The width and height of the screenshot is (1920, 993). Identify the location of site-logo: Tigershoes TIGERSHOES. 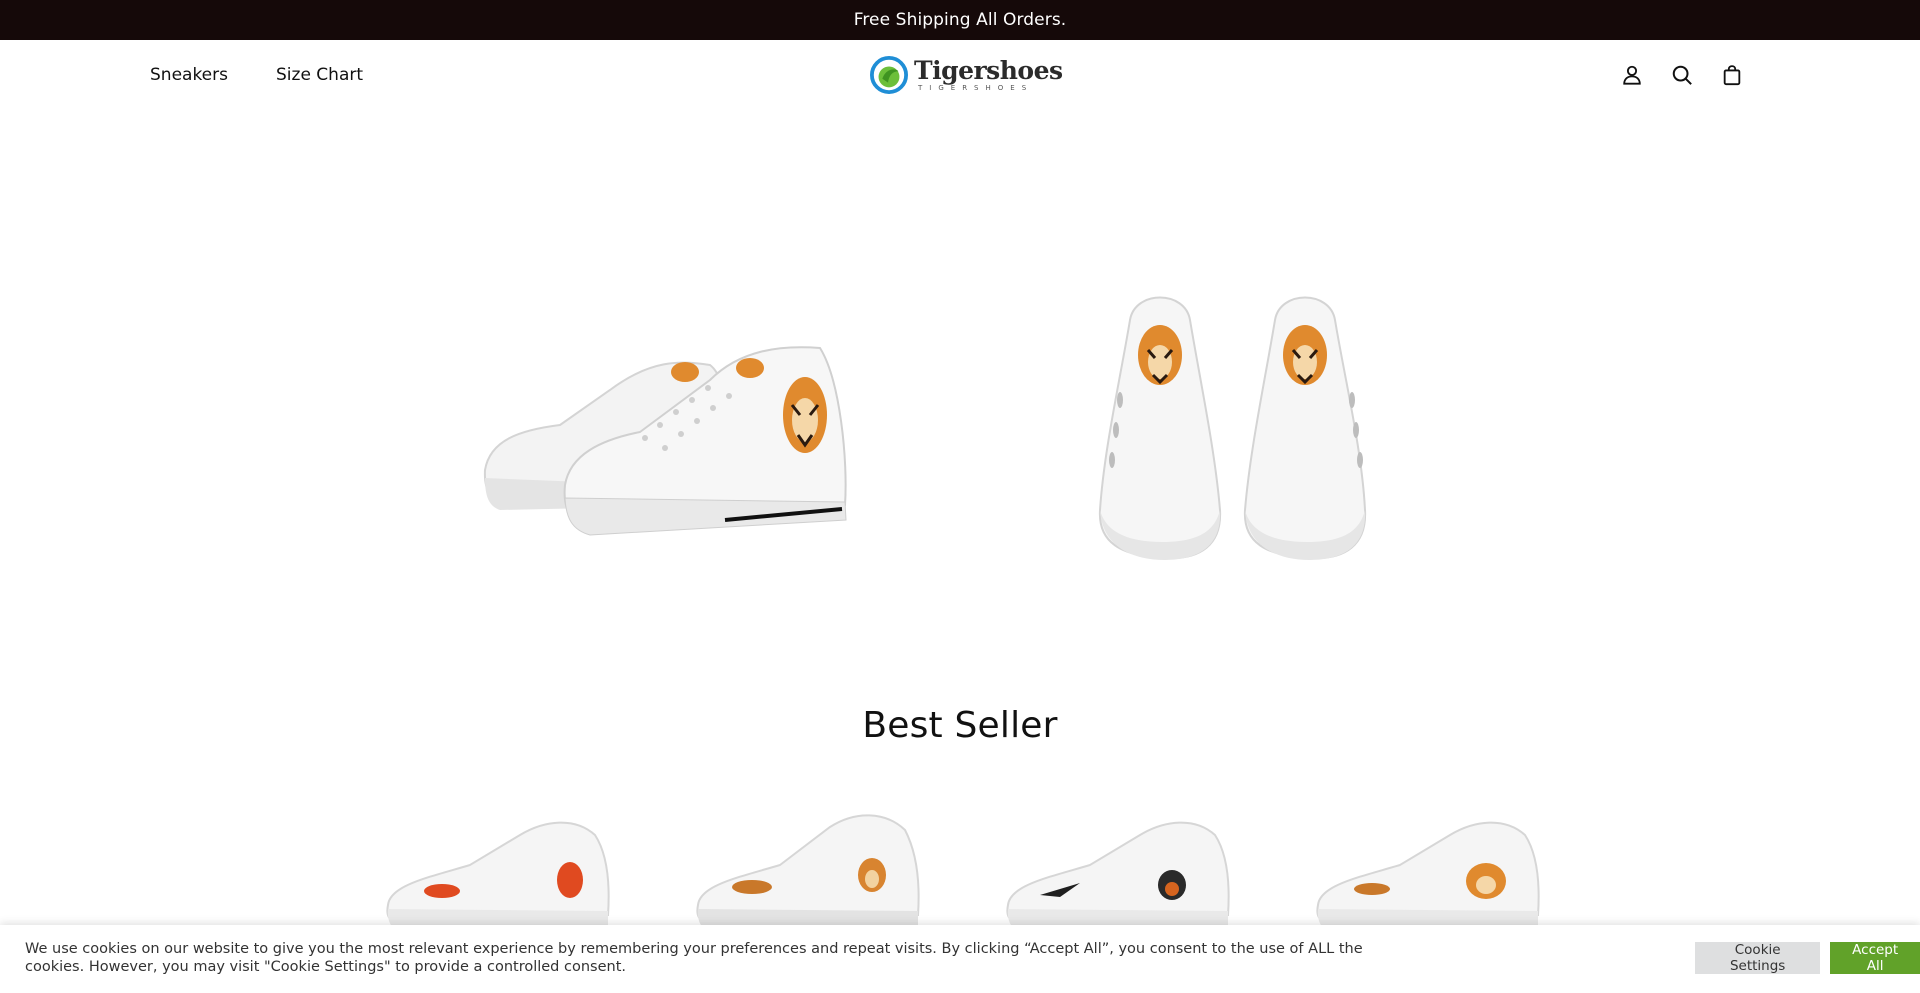
(966, 75).